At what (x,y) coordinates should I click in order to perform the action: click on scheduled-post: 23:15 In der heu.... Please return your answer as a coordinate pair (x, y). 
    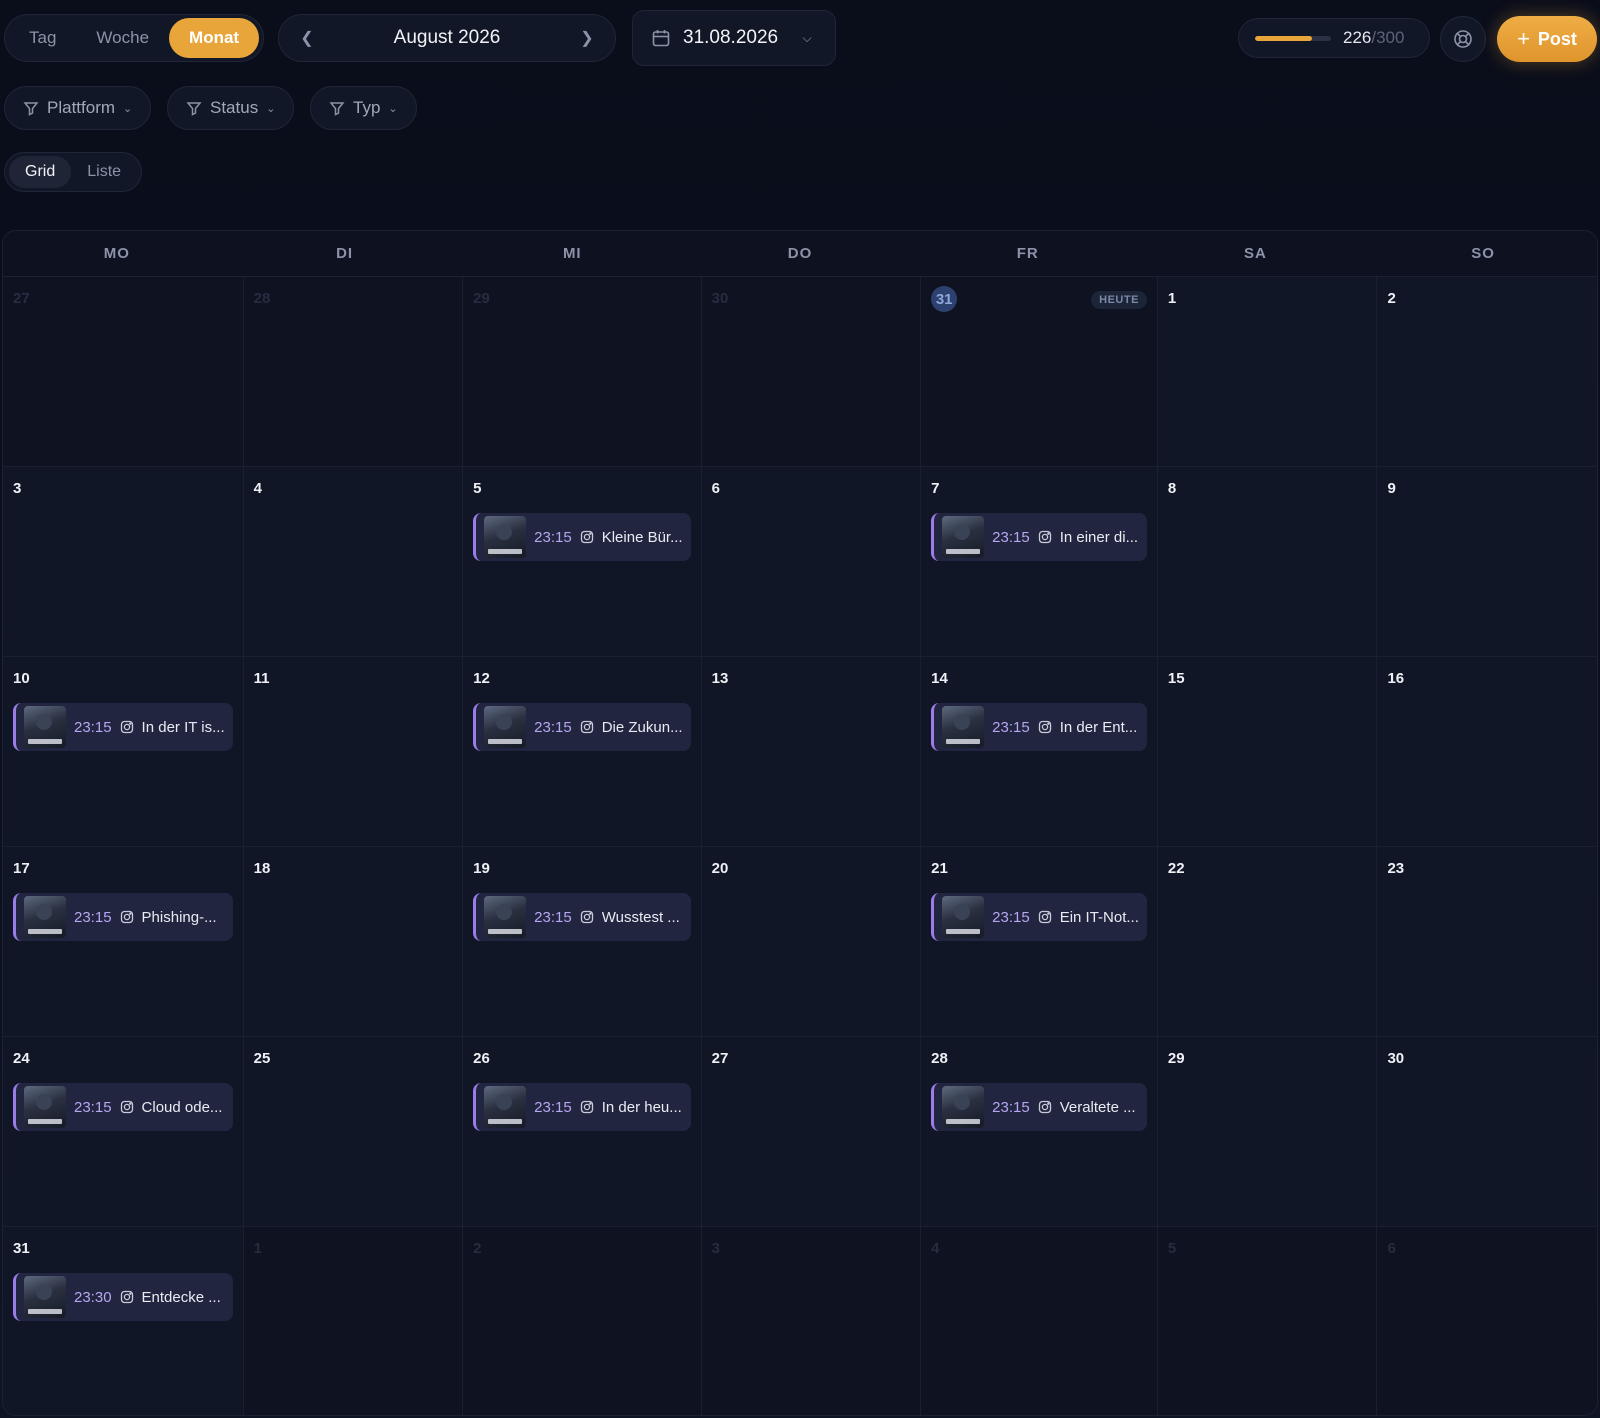
    Looking at the image, I should click on (582, 1107).